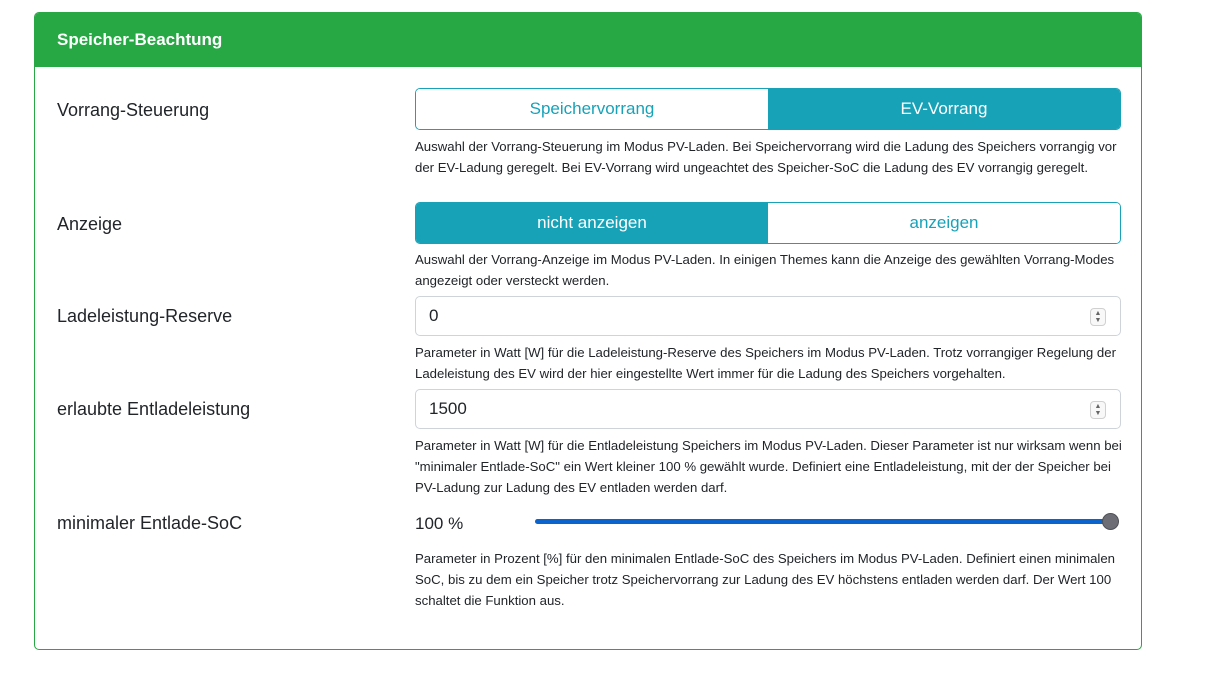 The height and width of the screenshot is (675, 1215). I want to click on minsoc-slider-fill, so click(823, 521).